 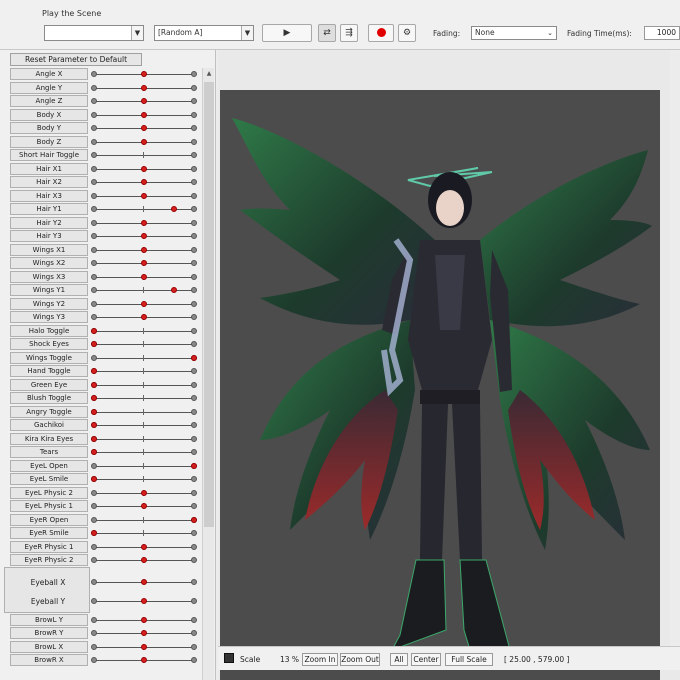 I want to click on settings-button: ⚙, so click(x=407, y=33).